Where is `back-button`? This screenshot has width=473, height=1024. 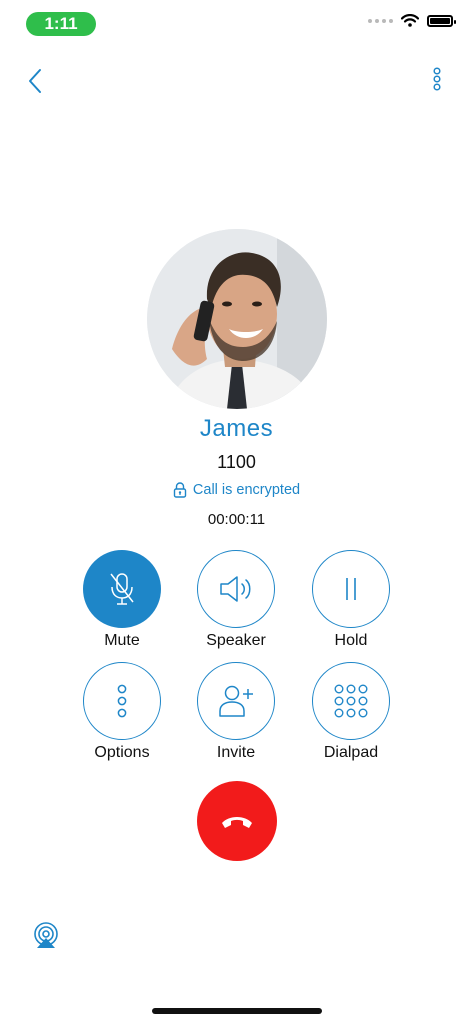
back-button is located at coordinates (37, 81).